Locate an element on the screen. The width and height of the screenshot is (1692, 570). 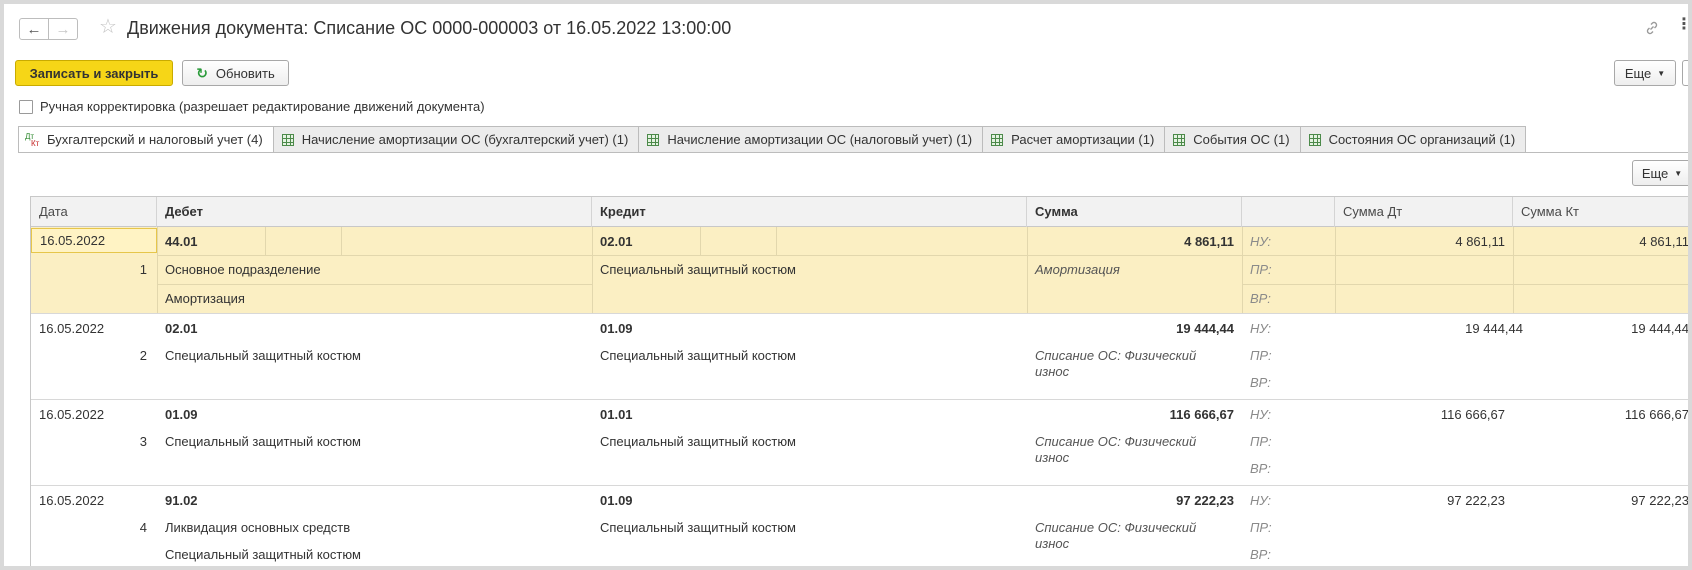
arrow-left-icon: ← is located at coordinates (34, 29).